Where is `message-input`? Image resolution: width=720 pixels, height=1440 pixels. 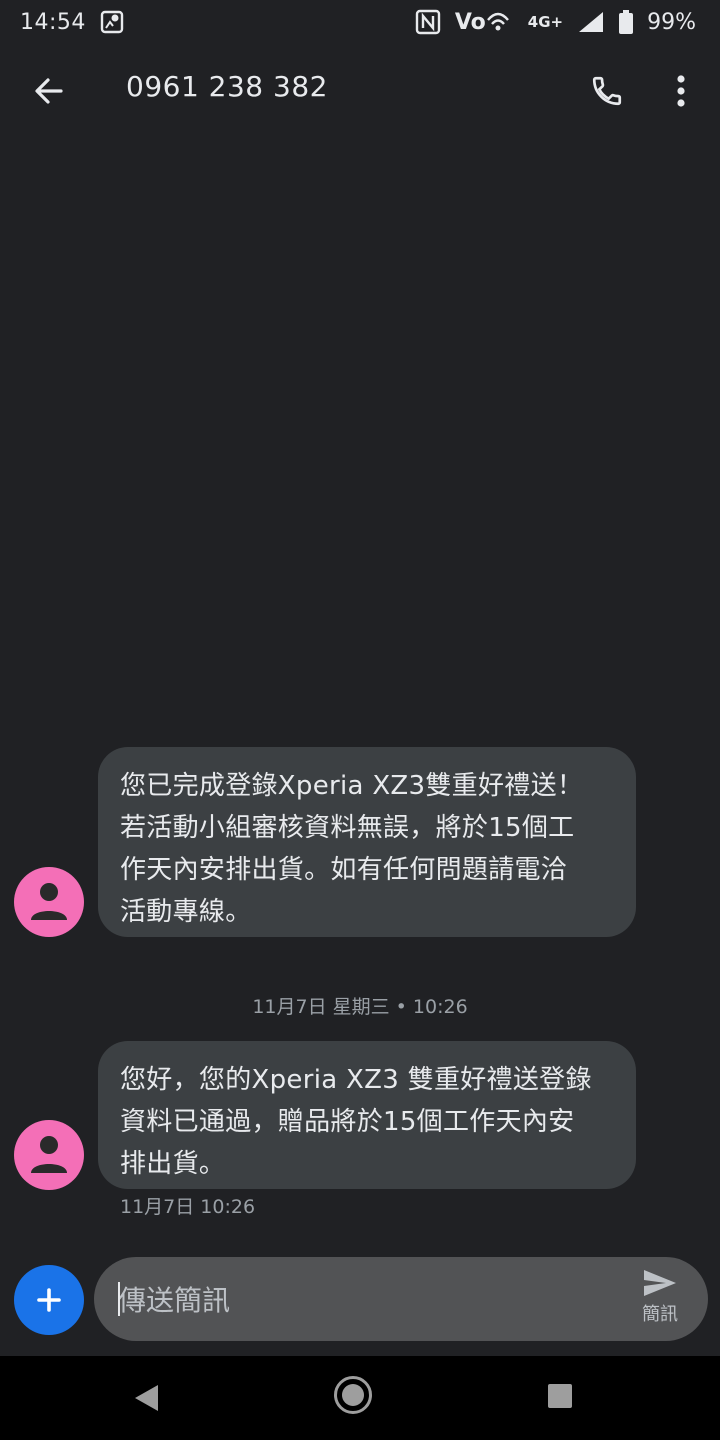
message-input is located at coordinates (368, 1300).